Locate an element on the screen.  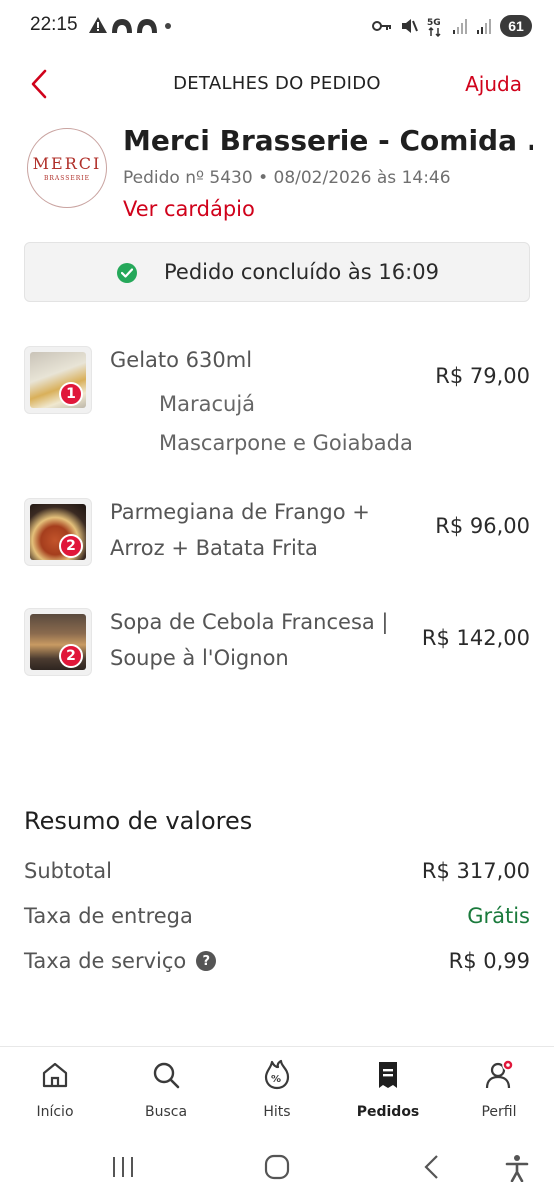
delivery-fee-row: Taxa de entrega Grátis is located at coordinates (277, 919).